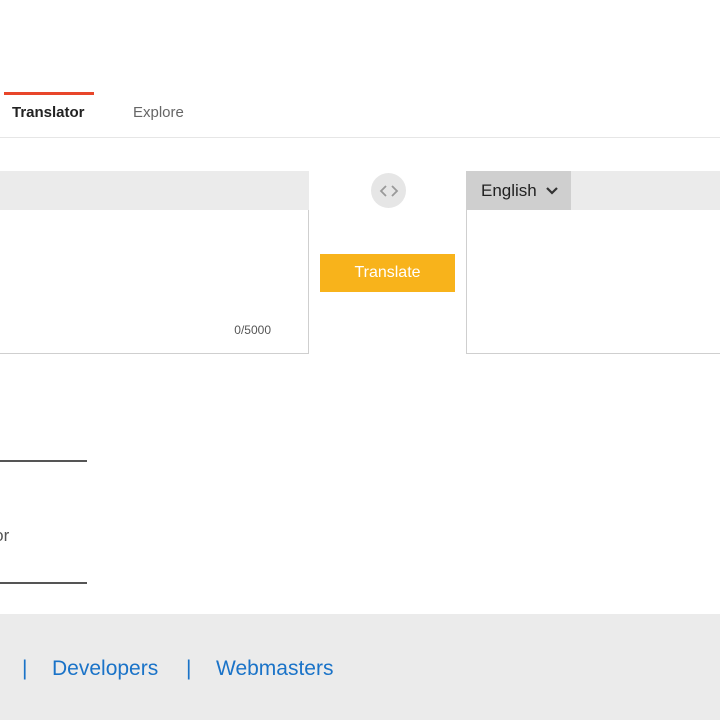  I want to click on footer-link-developers: Developers, so click(105, 669).